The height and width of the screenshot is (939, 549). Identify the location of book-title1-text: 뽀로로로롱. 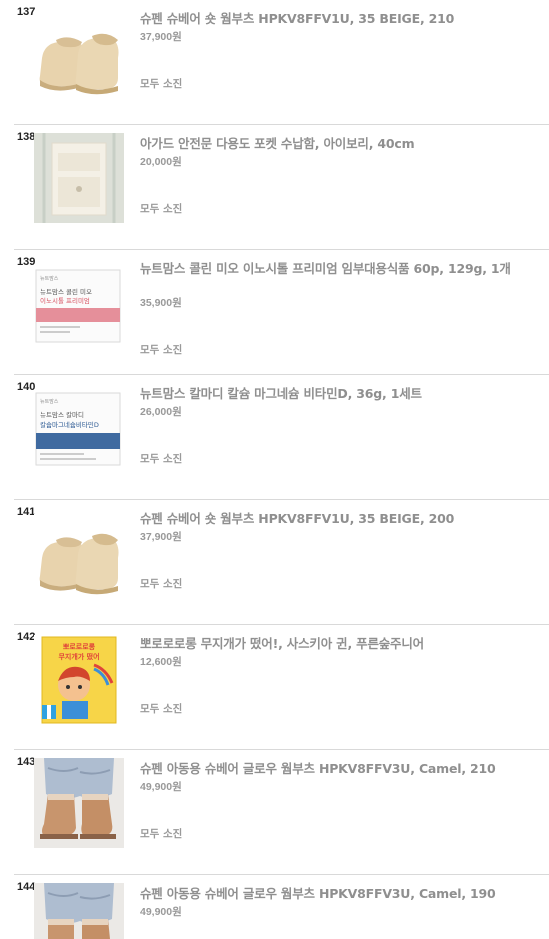
(79, 646).